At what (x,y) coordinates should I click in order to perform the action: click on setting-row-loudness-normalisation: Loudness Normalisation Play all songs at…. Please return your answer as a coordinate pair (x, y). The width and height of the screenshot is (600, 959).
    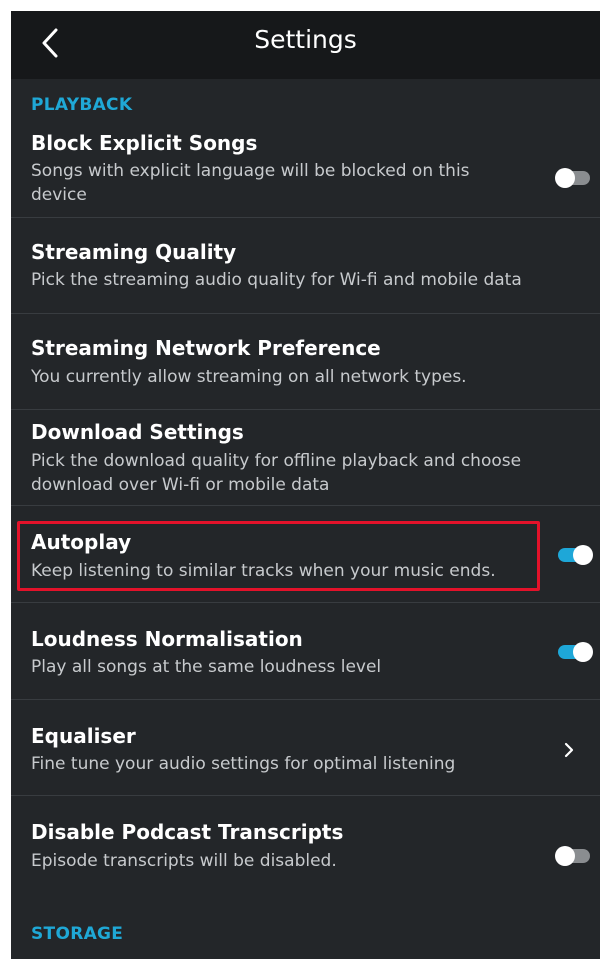
    Looking at the image, I should click on (305, 651).